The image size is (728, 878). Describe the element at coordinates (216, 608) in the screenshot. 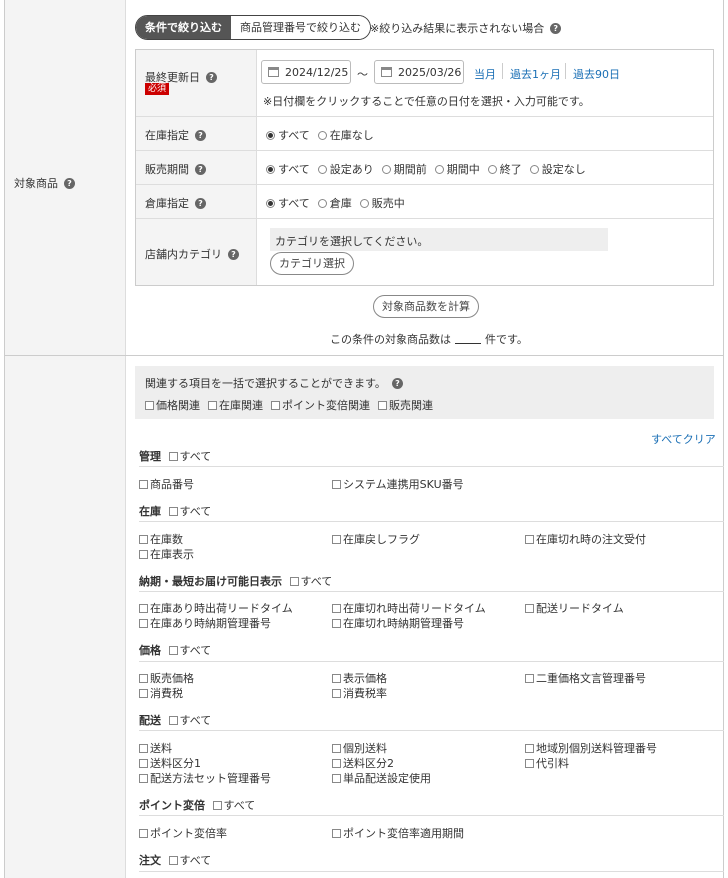

I see `field-checkbox: 在庫あり時出荷リードタイム` at that location.